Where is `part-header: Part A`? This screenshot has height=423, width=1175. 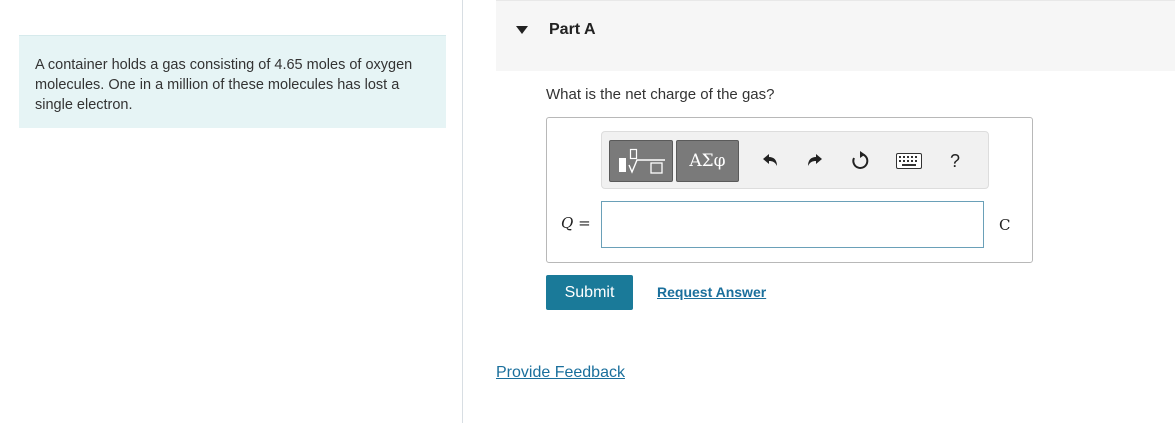
part-header: Part A is located at coordinates (835, 35).